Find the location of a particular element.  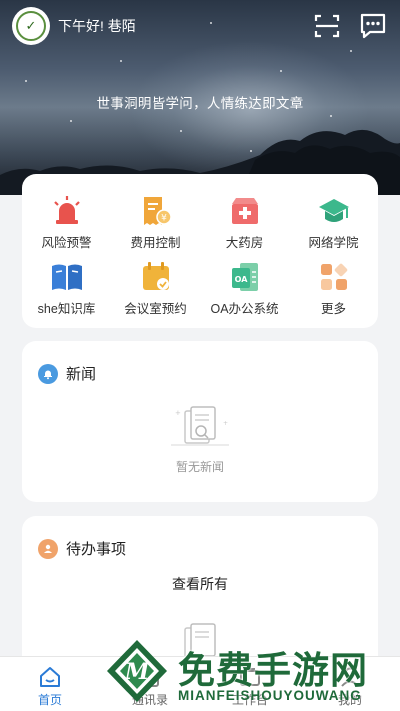

graduation-cap-icon is located at coordinates (333, 210).